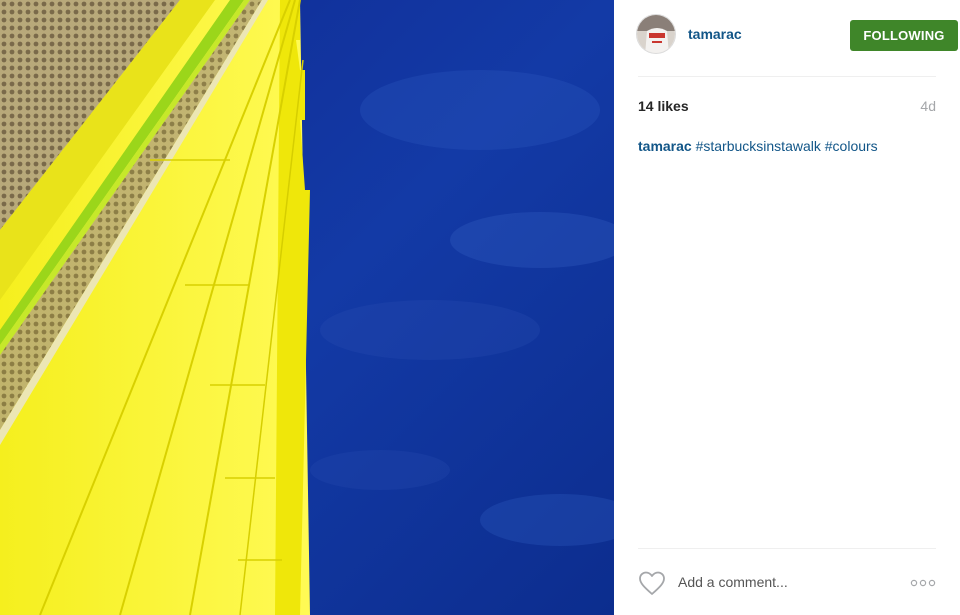 Image resolution: width=960 pixels, height=615 pixels. Describe the element at coordinates (652, 583) in the screenshot. I see `heart-outline-icon` at that location.